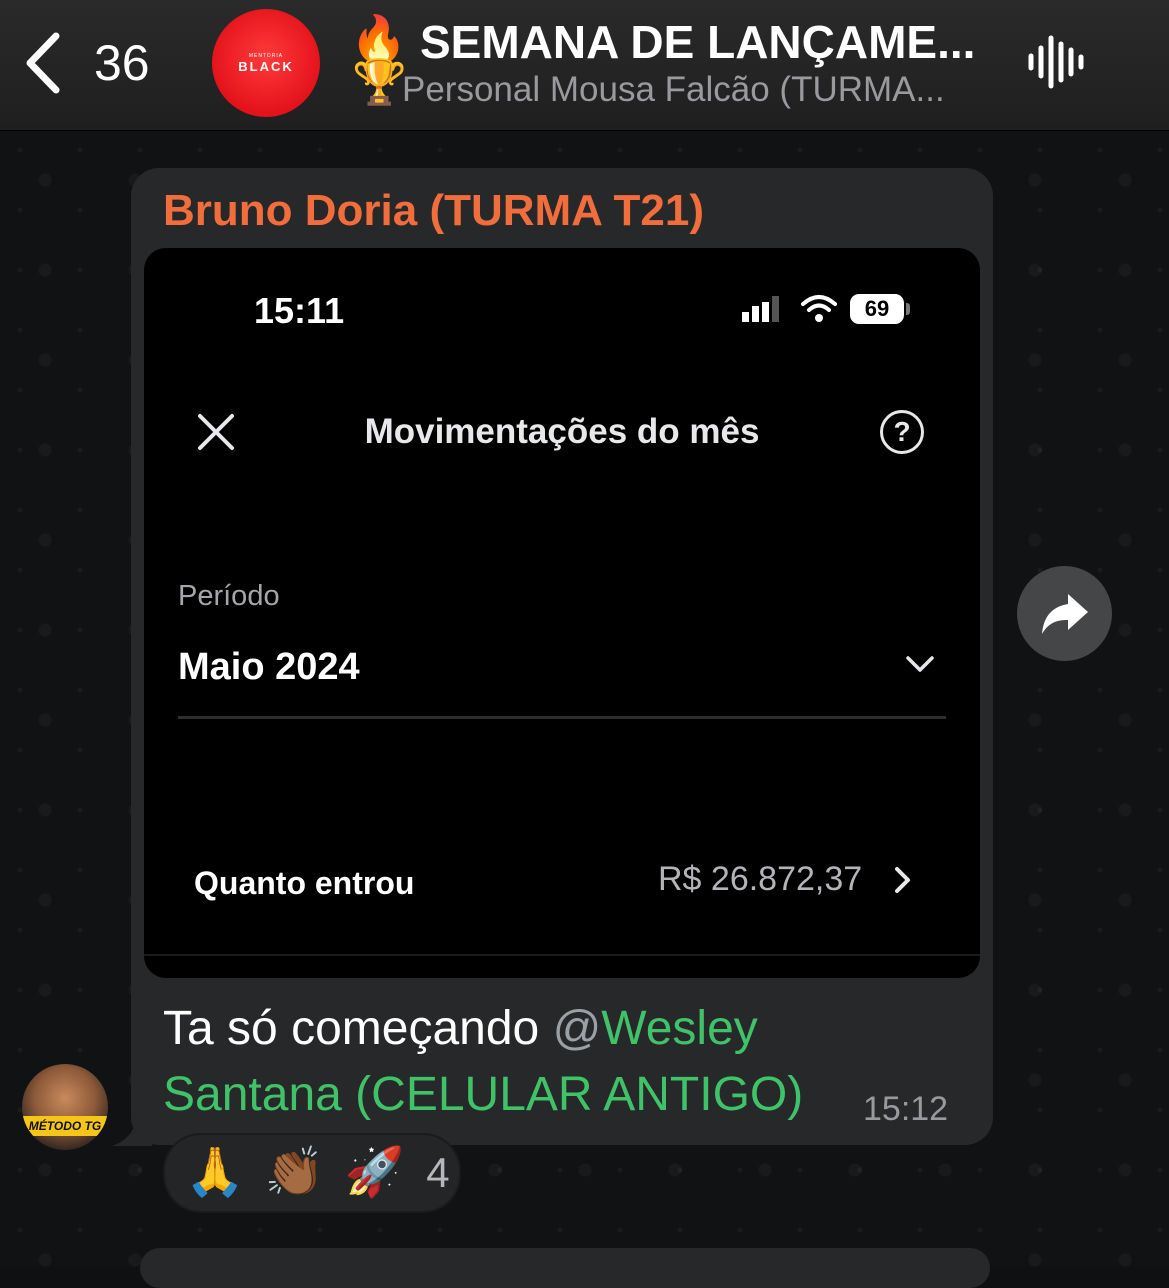 This screenshot has width=1169, height=1288. I want to click on reaction-rocket-emoji: 🚀, so click(375, 1173).